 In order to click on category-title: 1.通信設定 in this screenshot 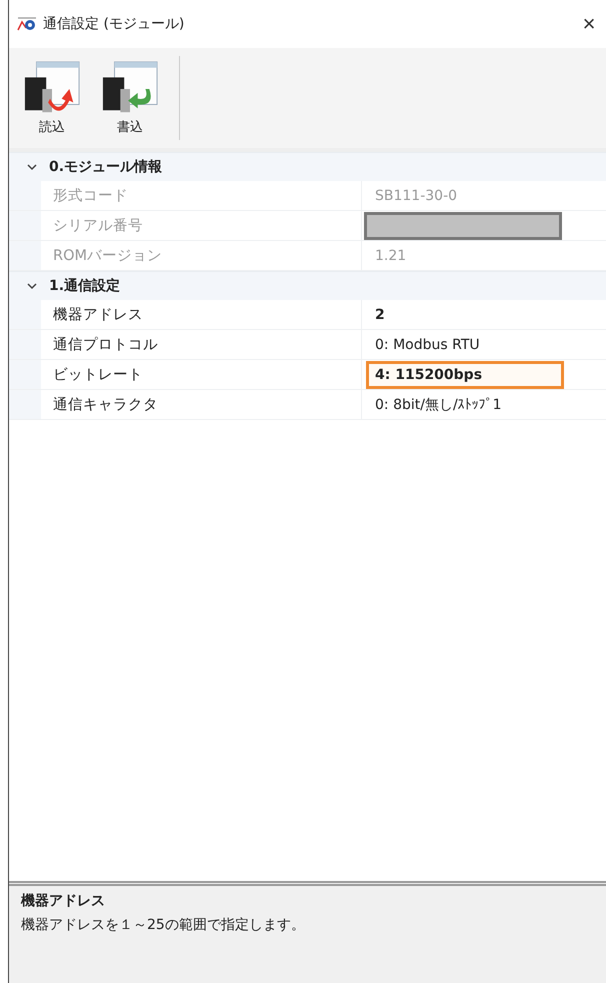, I will do `click(84, 286)`.